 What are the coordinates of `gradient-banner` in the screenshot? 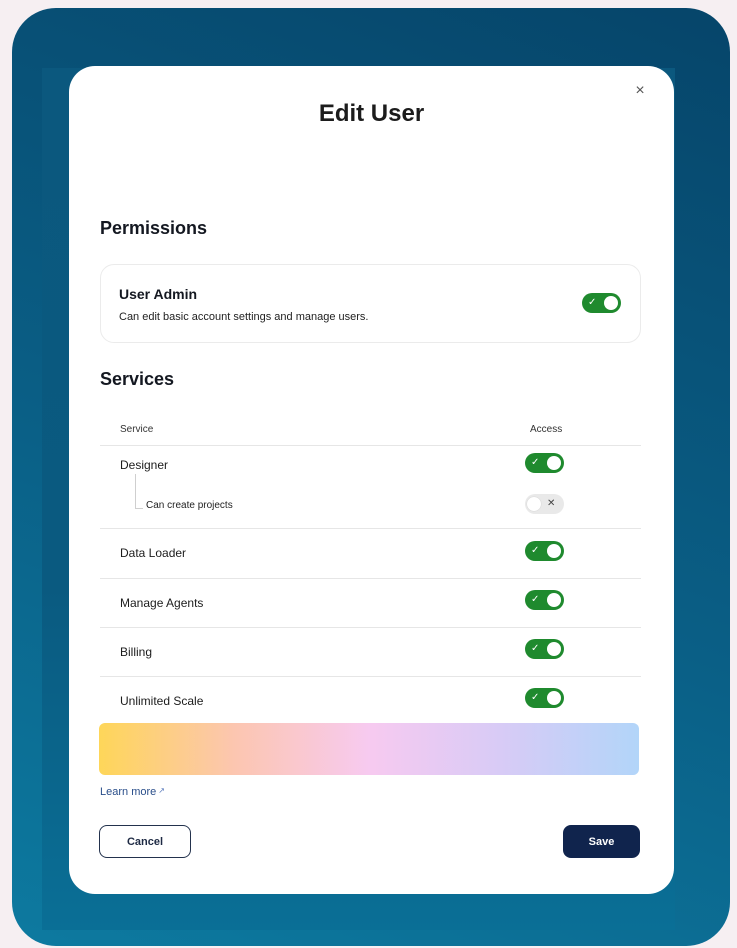 It's located at (369, 749).